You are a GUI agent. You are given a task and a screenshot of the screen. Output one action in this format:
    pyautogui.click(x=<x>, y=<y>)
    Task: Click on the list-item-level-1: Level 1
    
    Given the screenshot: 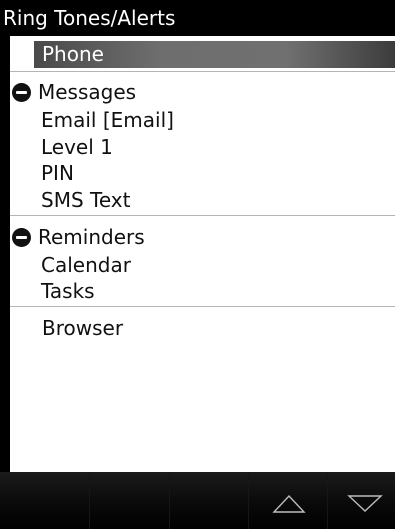 What is the action you would take?
    pyautogui.click(x=77, y=147)
    